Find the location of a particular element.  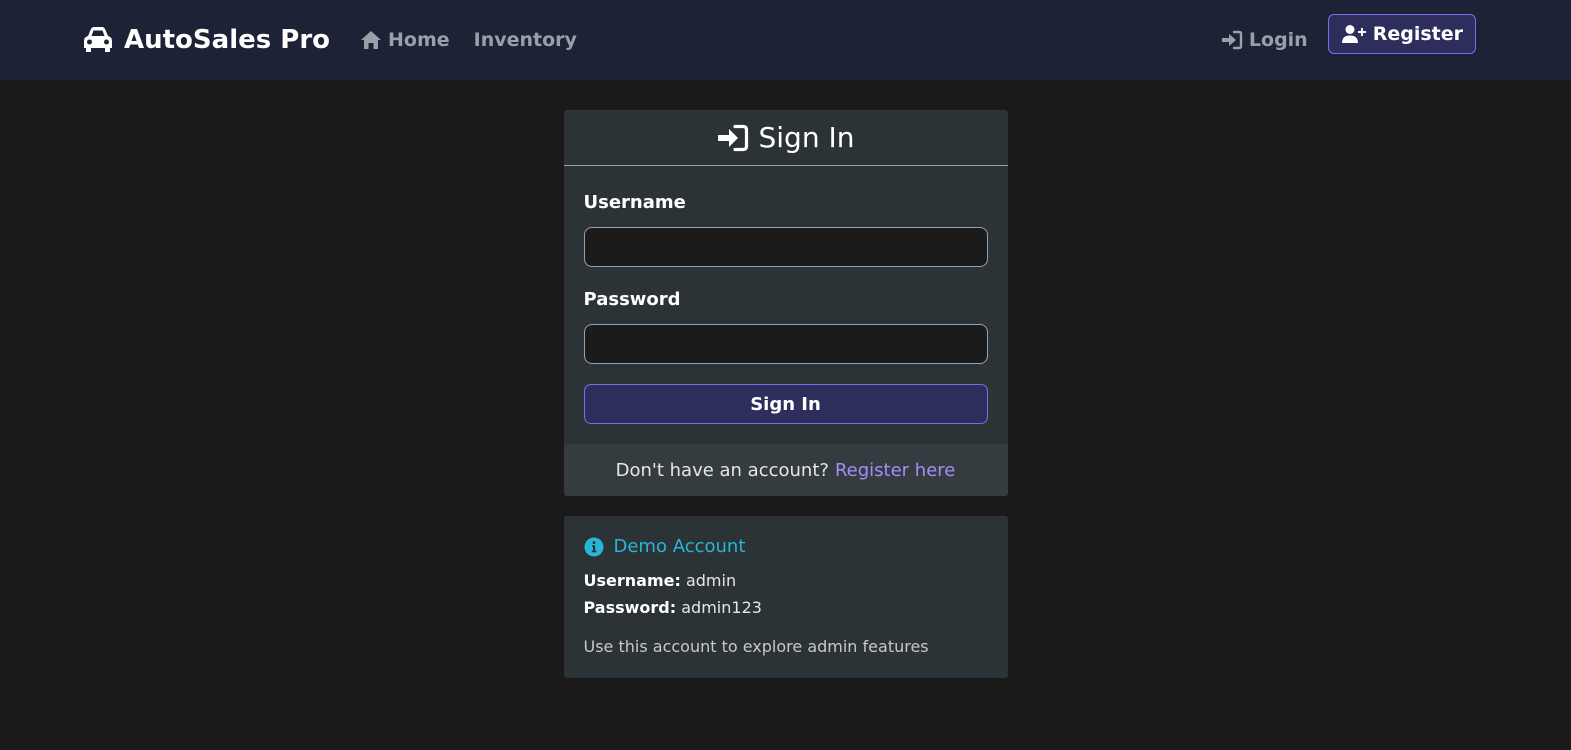

nav-left: Home Inventory is located at coordinates (468, 40).